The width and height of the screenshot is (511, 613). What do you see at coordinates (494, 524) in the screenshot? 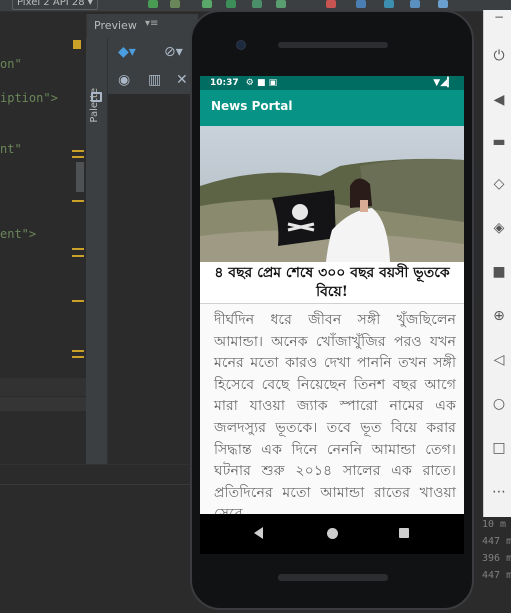
I see `memory-value: 10 m` at bounding box center [494, 524].